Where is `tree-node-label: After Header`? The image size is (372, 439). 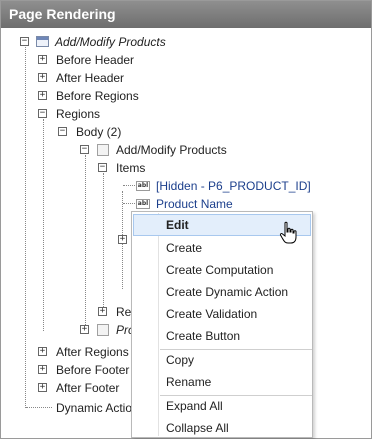 tree-node-label: After Header is located at coordinates (90, 78).